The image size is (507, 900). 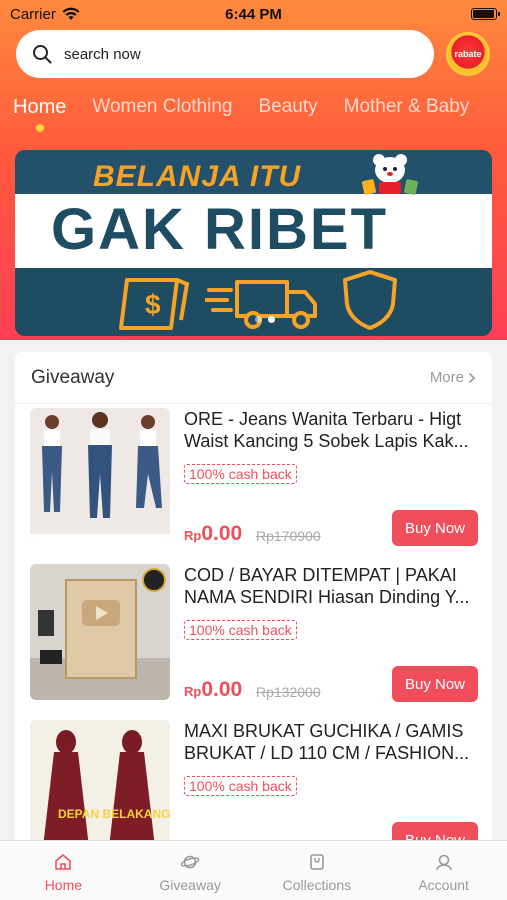 What do you see at coordinates (253, 378) in the screenshot?
I see `giveaway-header: Giveaway More` at bounding box center [253, 378].